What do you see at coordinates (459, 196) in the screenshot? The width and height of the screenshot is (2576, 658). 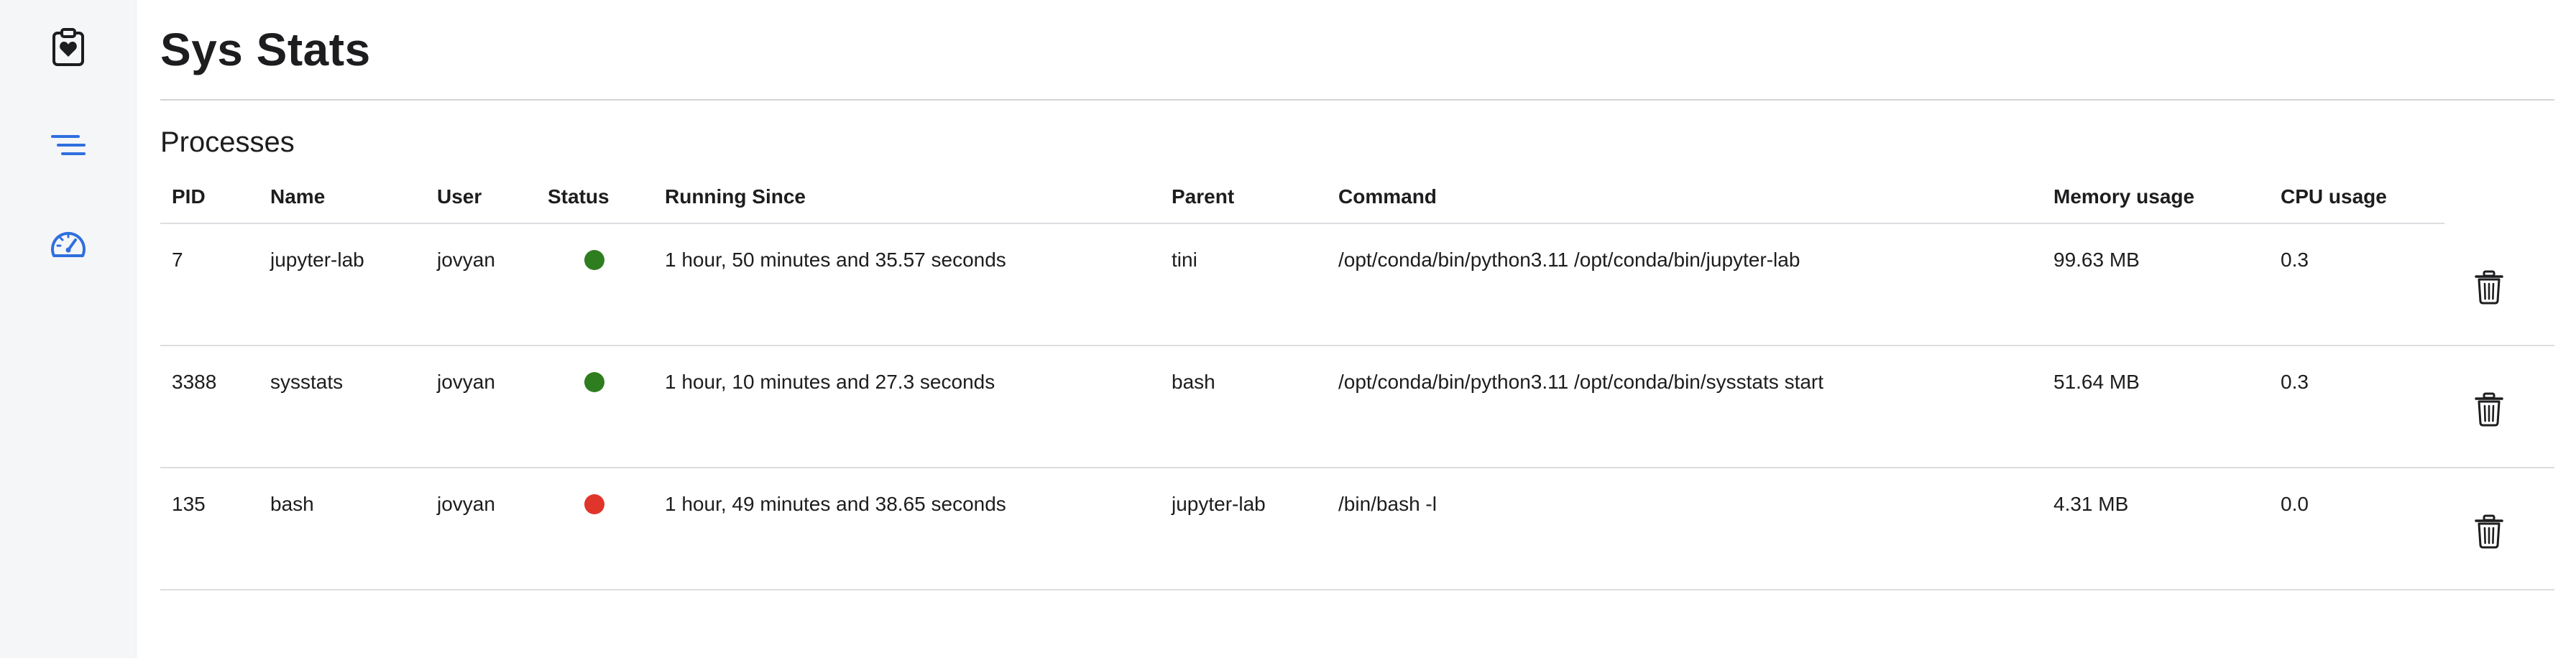 I see `column-header-user: User` at bounding box center [459, 196].